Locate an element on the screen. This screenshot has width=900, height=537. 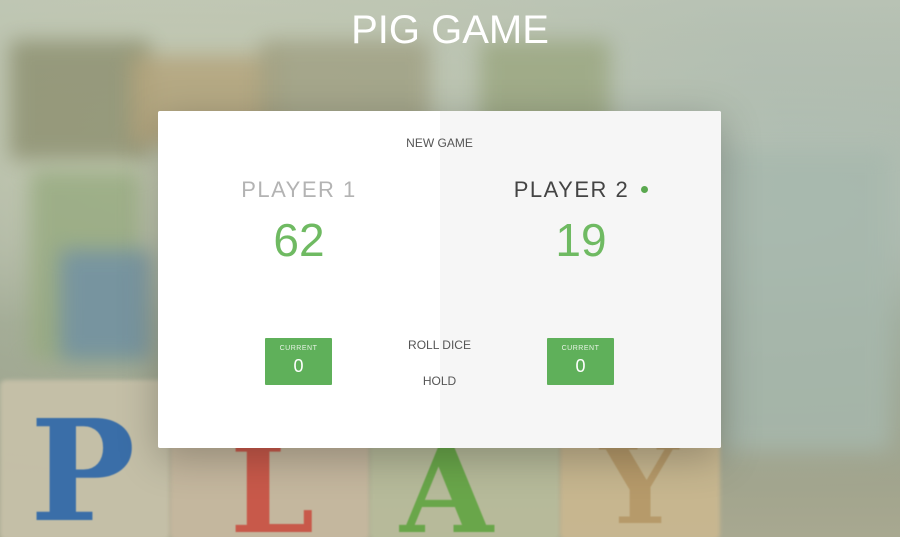
active-player-indicator-icon is located at coordinates (645, 189).